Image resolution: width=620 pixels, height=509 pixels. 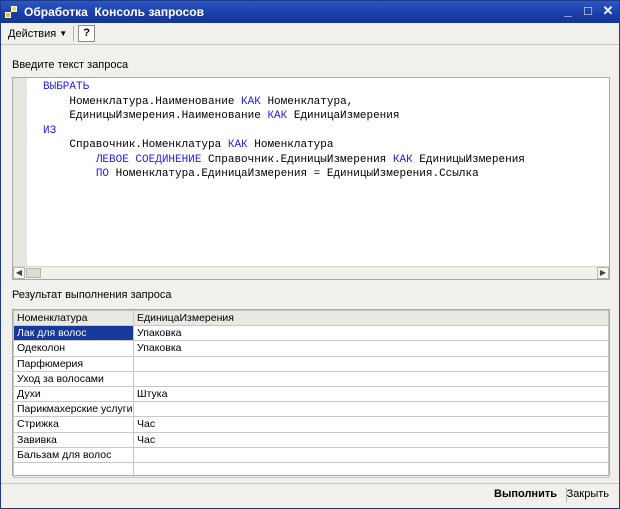 I want to click on cell-unit: Штука, so click(x=371, y=394).